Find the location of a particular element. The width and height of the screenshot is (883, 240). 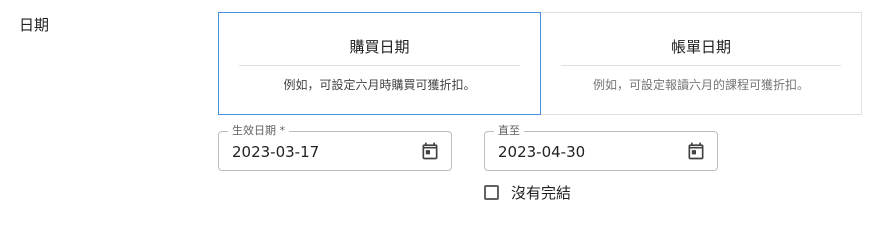

option-title: 購買日期 is located at coordinates (379, 47).